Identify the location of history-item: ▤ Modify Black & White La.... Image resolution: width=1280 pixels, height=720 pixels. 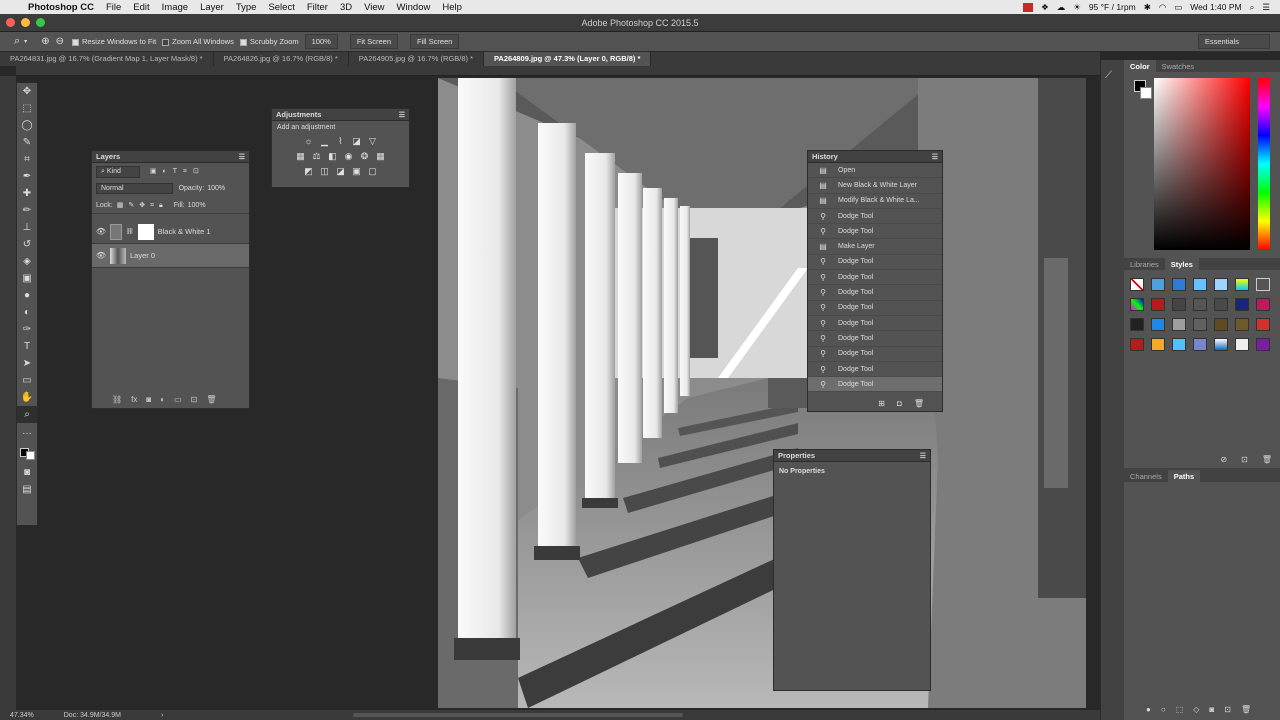
(875, 201).